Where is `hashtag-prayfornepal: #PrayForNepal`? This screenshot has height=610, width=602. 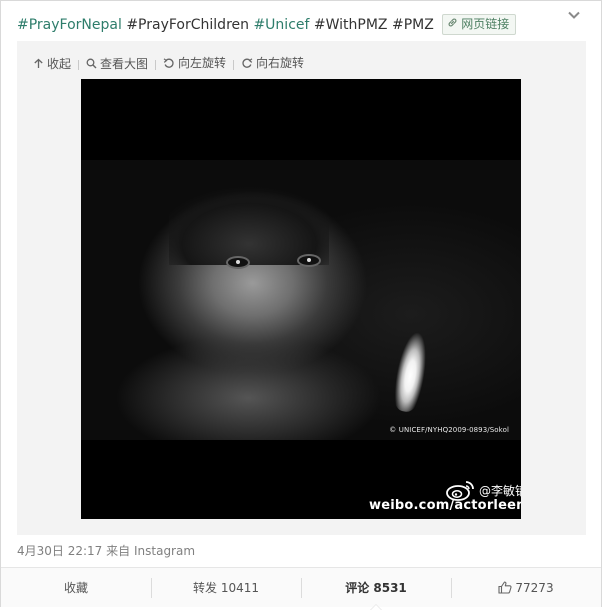
hashtag-prayfornepal: #PrayForNepal is located at coordinates (69, 25).